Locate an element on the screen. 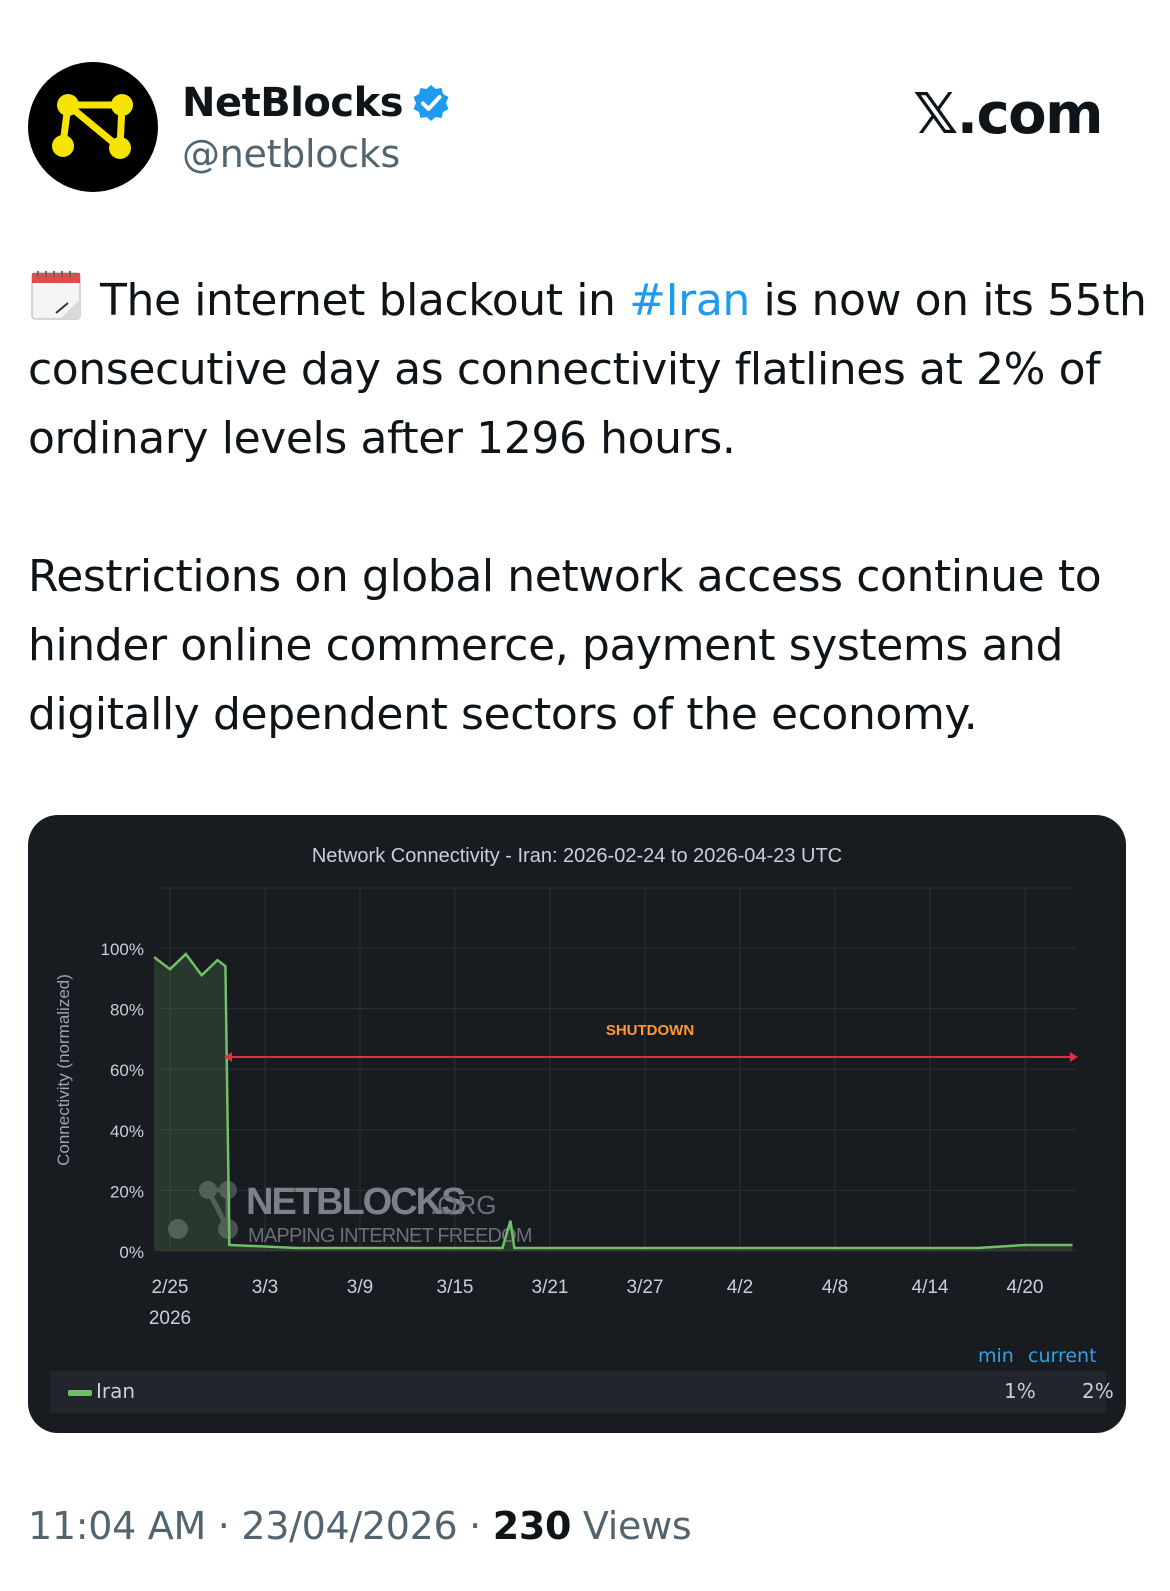  legend-series-name: Iran is located at coordinates (116, 1391).